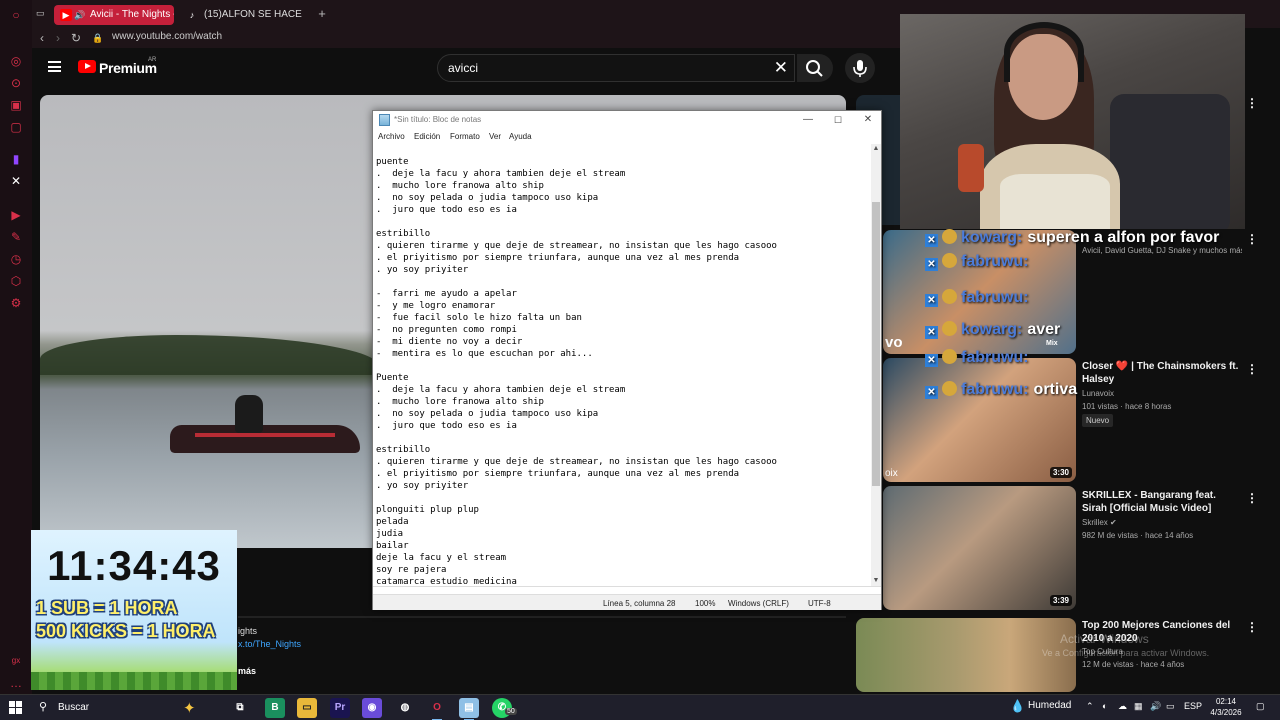 The width and height of the screenshot is (1280, 720). I want to click on gx-icon: gx, so click(16, 661).